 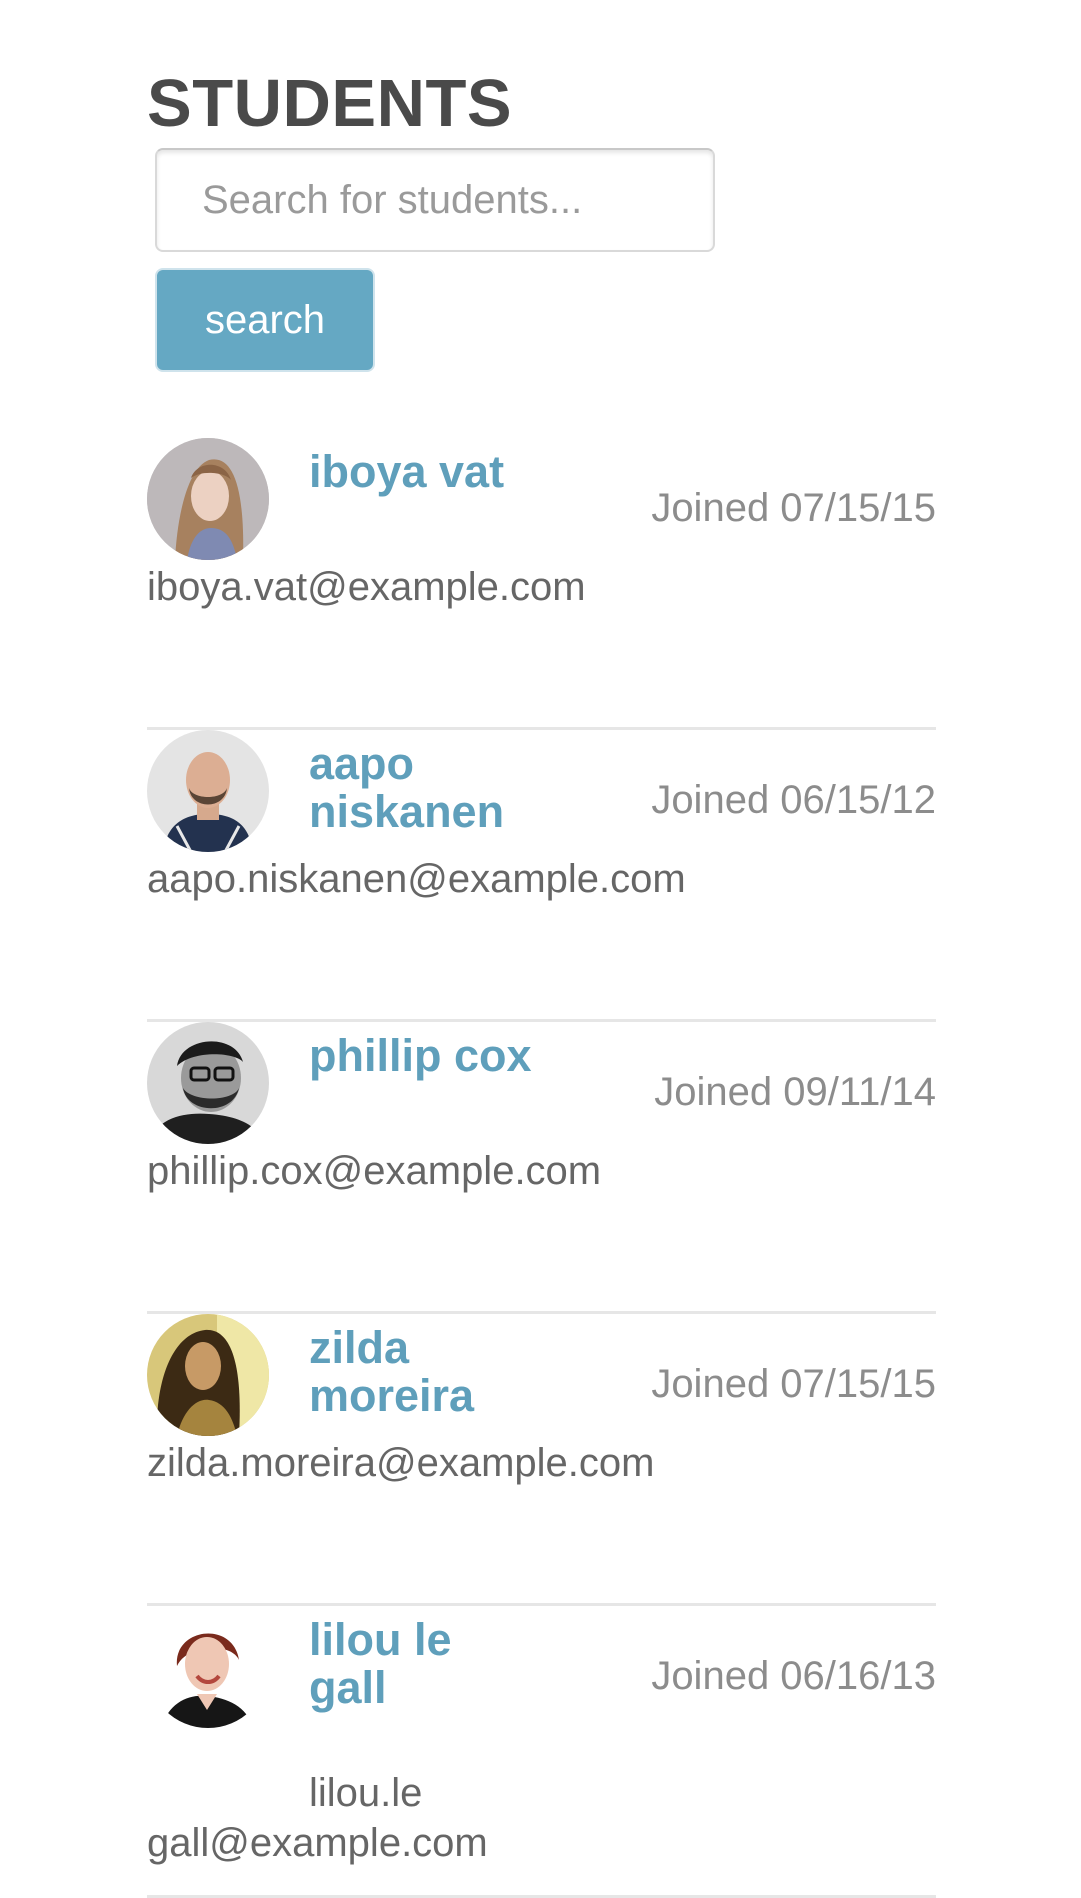 What do you see at coordinates (424, 472) in the screenshot?
I see `student-name: iboya vat` at bounding box center [424, 472].